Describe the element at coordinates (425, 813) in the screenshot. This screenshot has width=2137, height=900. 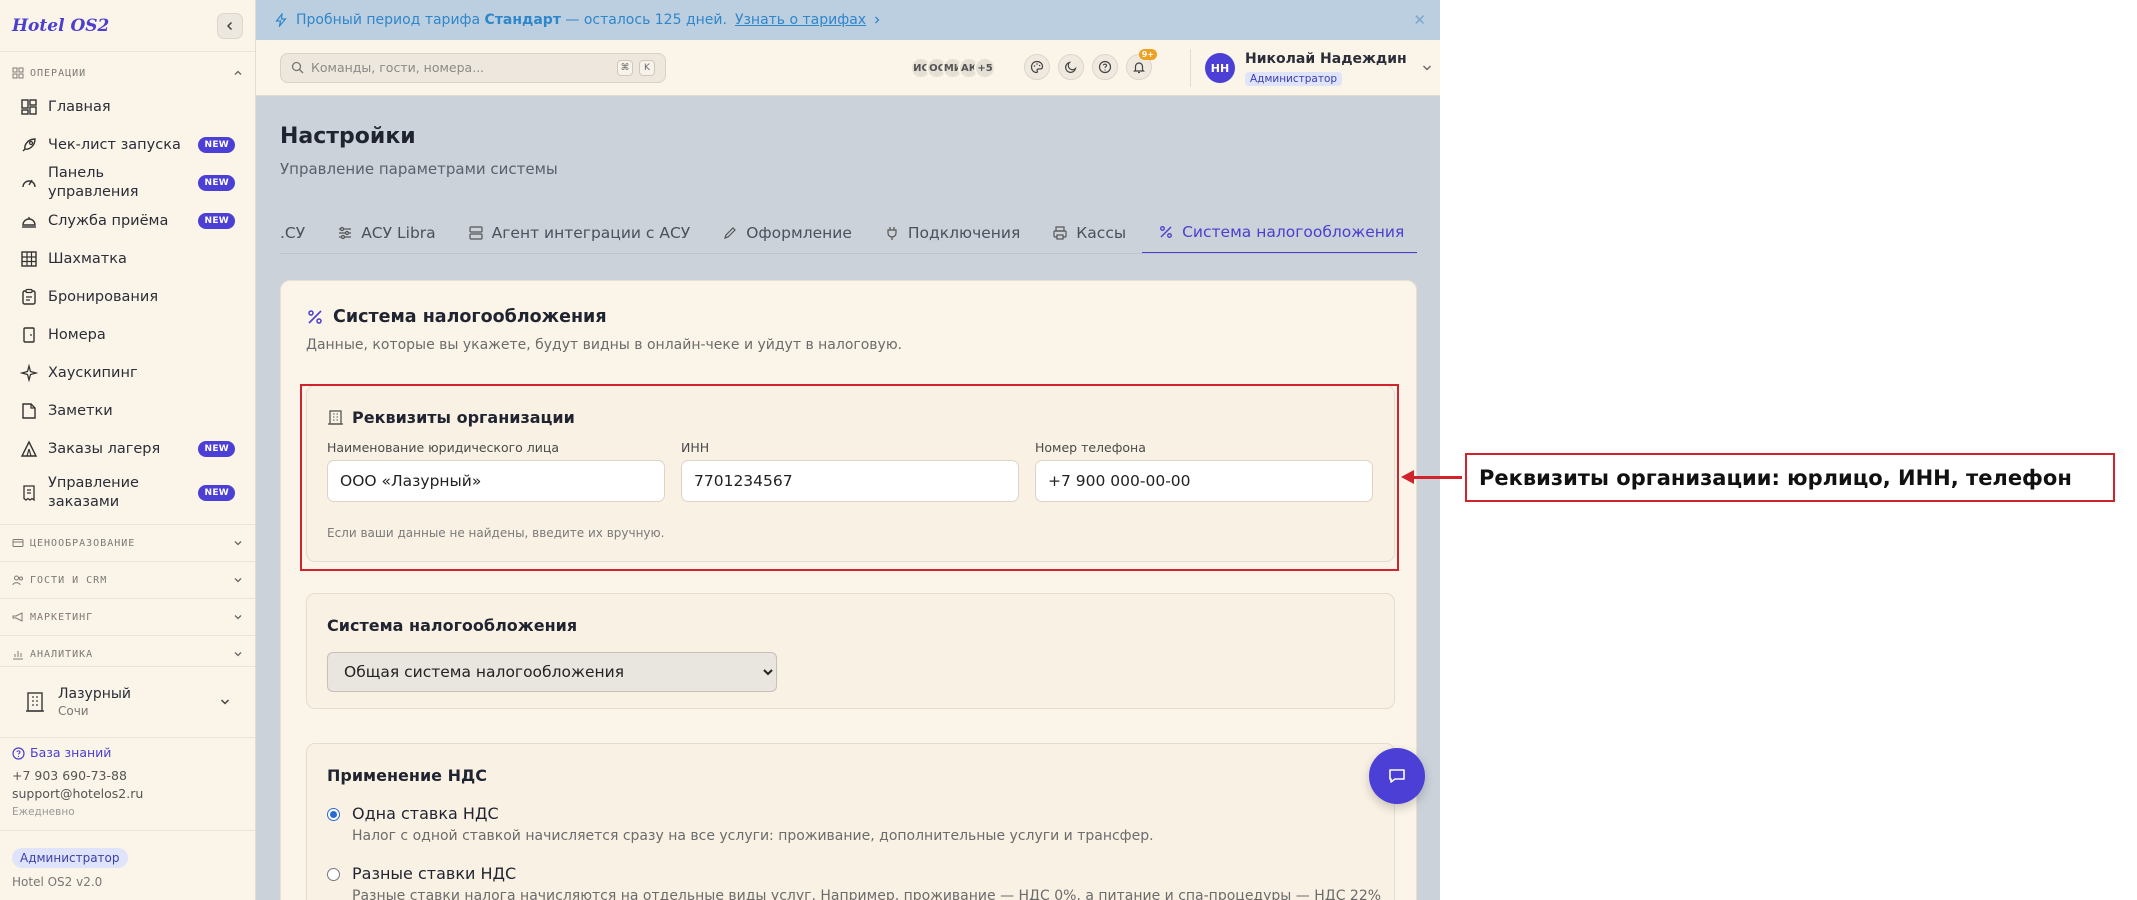
I see `vat-option-label: Одна ставка НДС` at that location.